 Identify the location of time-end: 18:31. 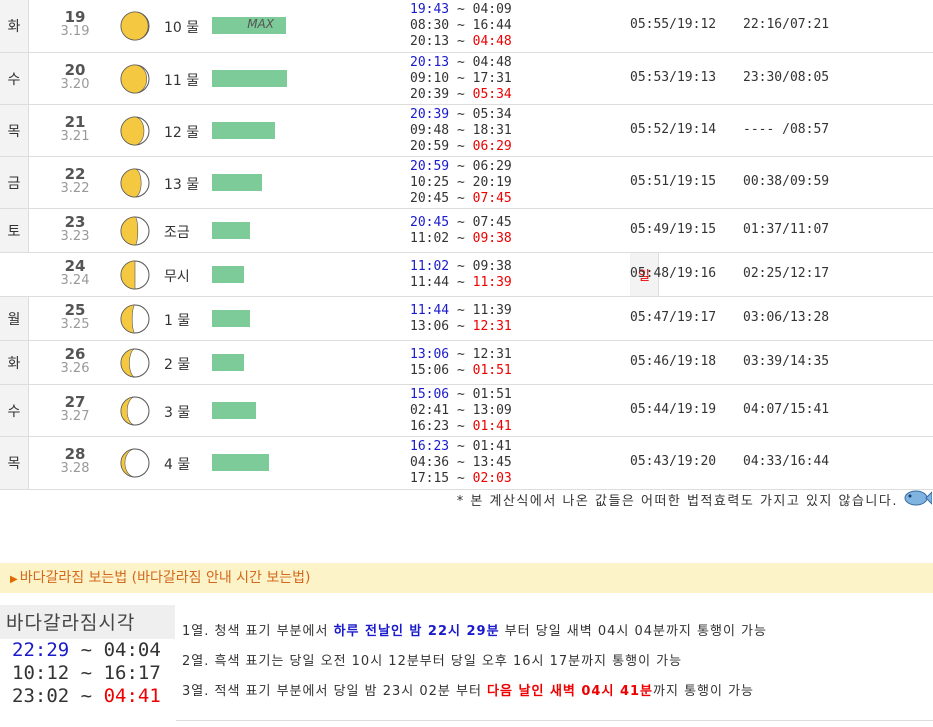
(492, 130).